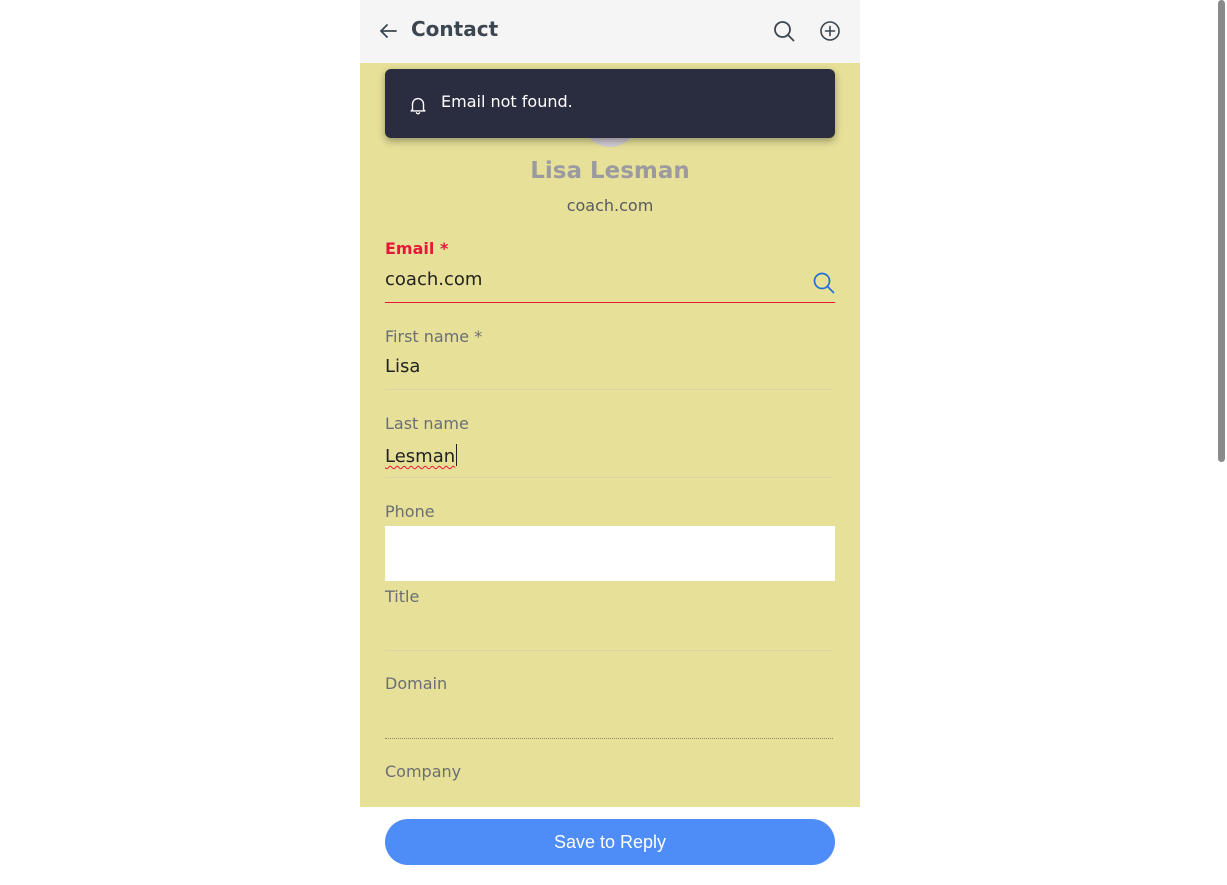  I want to click on email-underline, so click(610, 302).